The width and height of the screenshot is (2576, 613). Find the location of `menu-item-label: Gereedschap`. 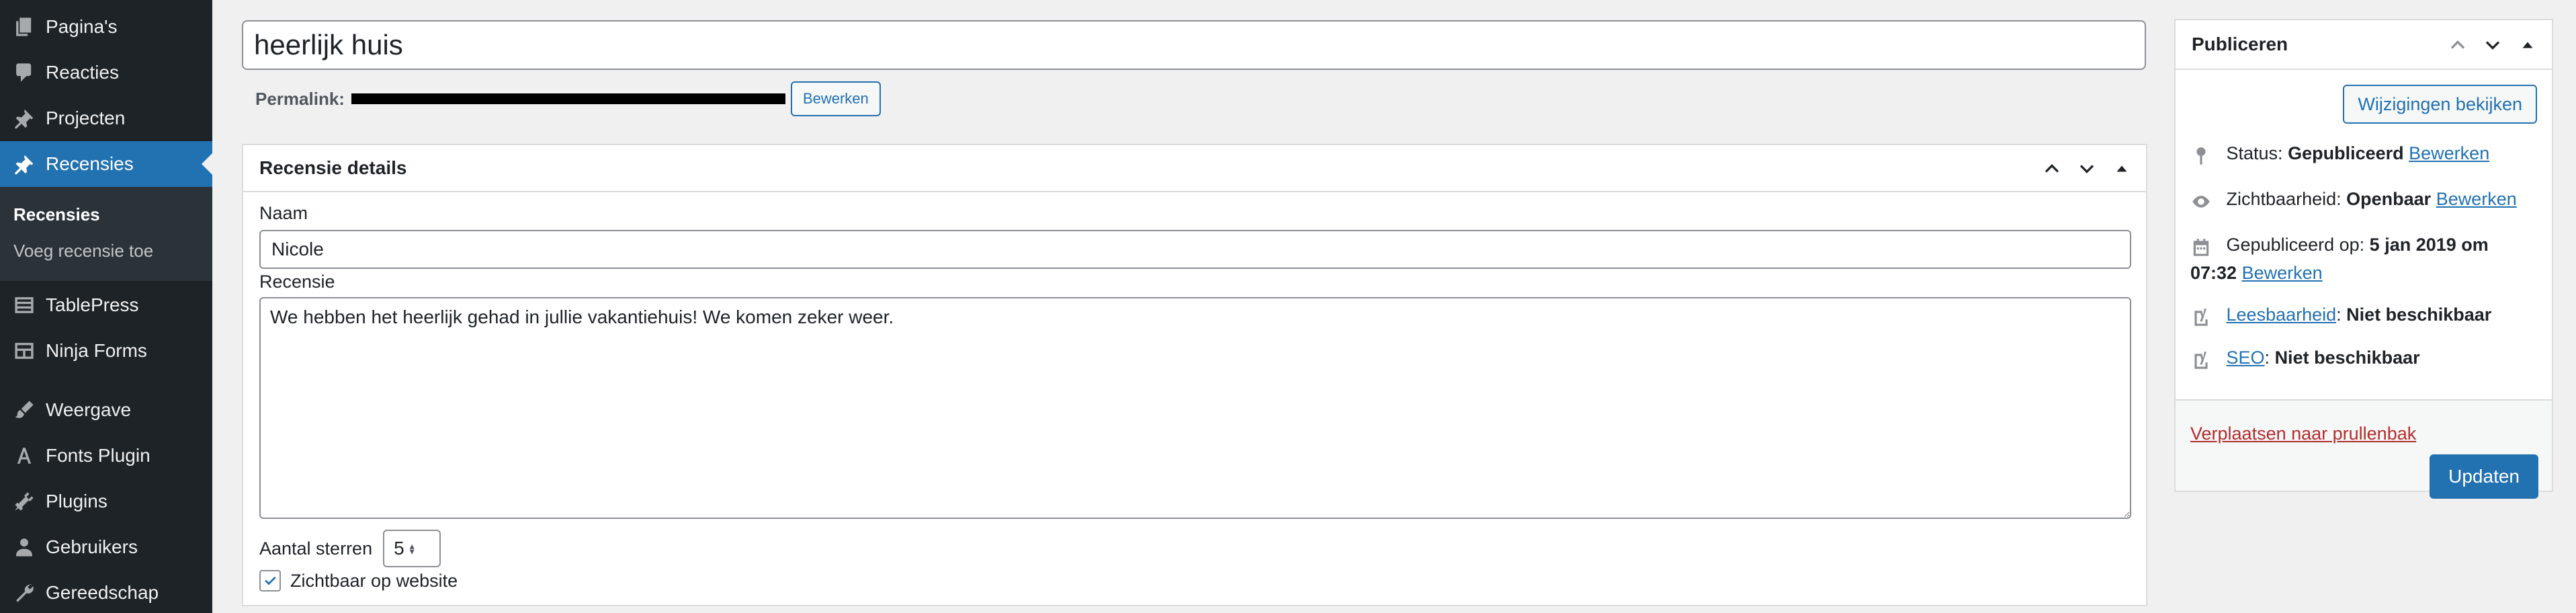

menu-item-label: Gereedschap is located at coordinates (102, 592).